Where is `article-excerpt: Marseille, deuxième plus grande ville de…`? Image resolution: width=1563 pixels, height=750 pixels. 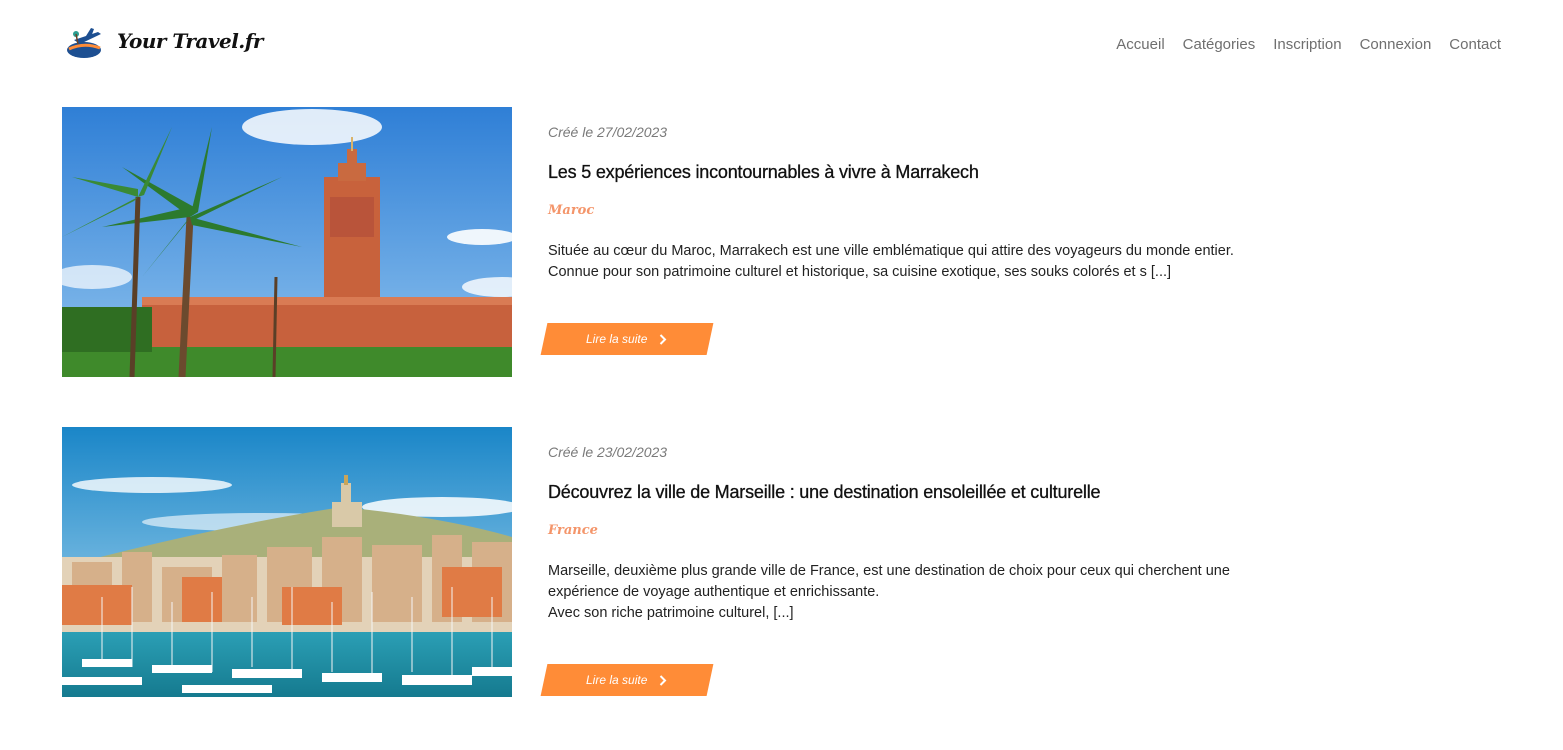
article-excerpt: Marseille, deuxième plus grande ville de… is located at coordinates (908, 592).